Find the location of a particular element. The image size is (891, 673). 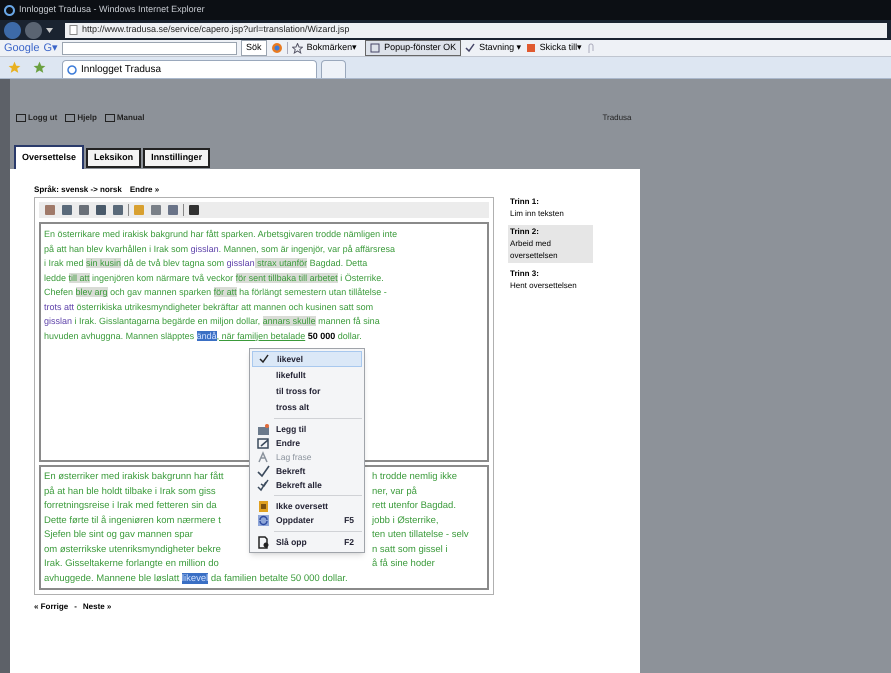

brand-label: Tradusa is located at coordinates (617, 118).